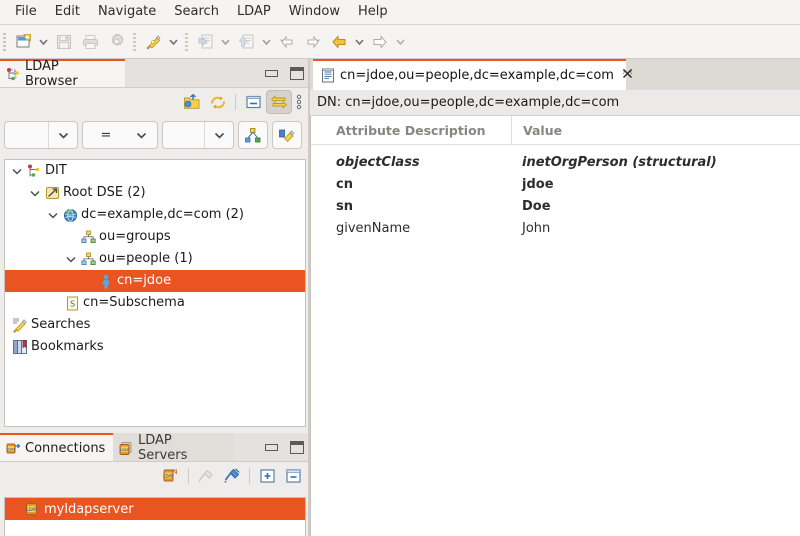 This screenshot has width=800, height=536. What do you see at coordinates (52, 193) in the screenshot?
I see `rootdse-icon` at bounding box center [52, 193].